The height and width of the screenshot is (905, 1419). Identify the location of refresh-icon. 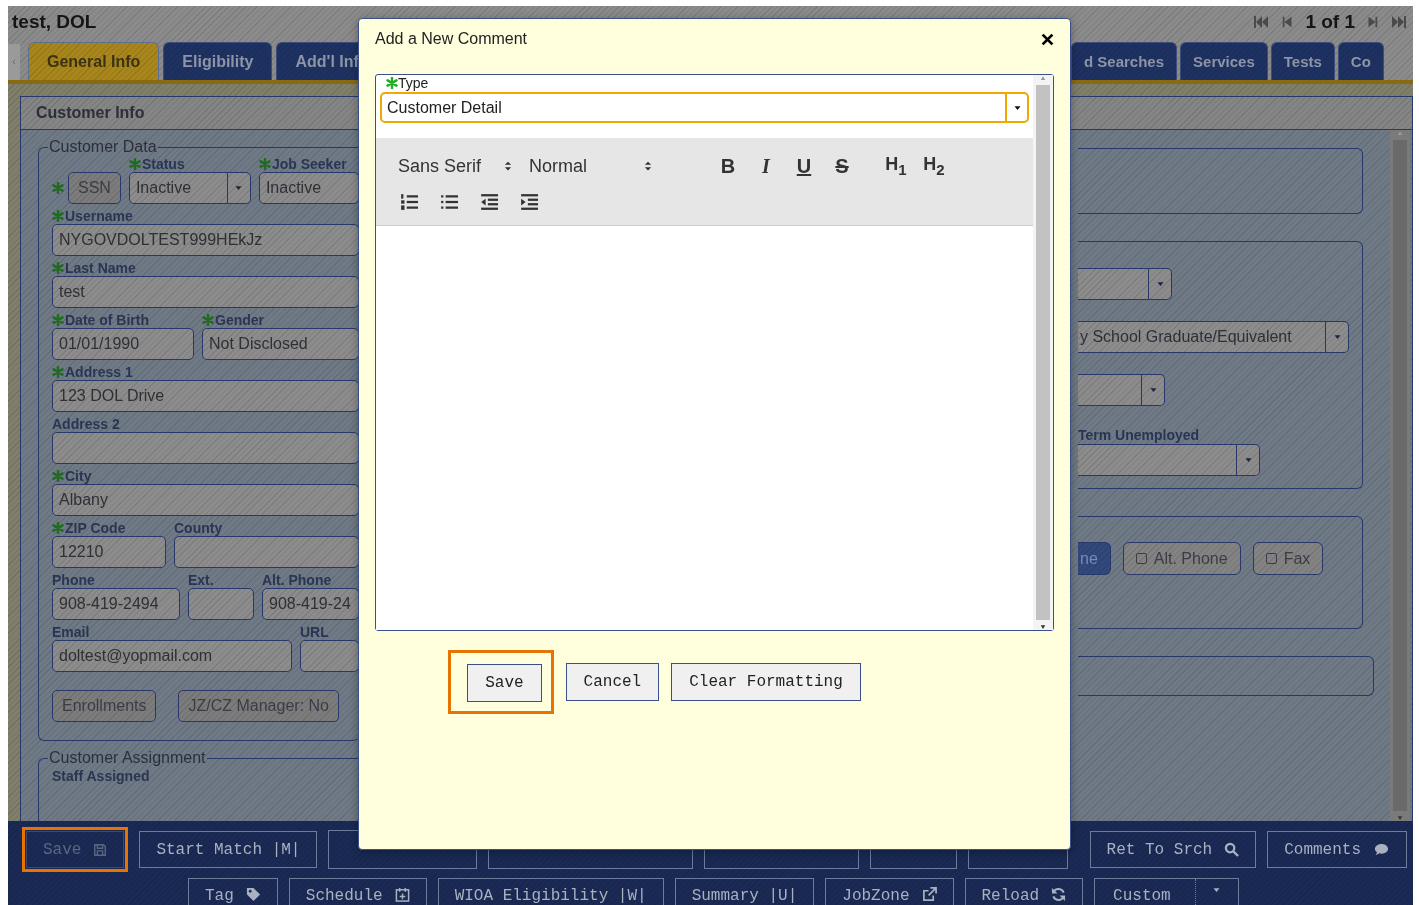
(1059, 894).